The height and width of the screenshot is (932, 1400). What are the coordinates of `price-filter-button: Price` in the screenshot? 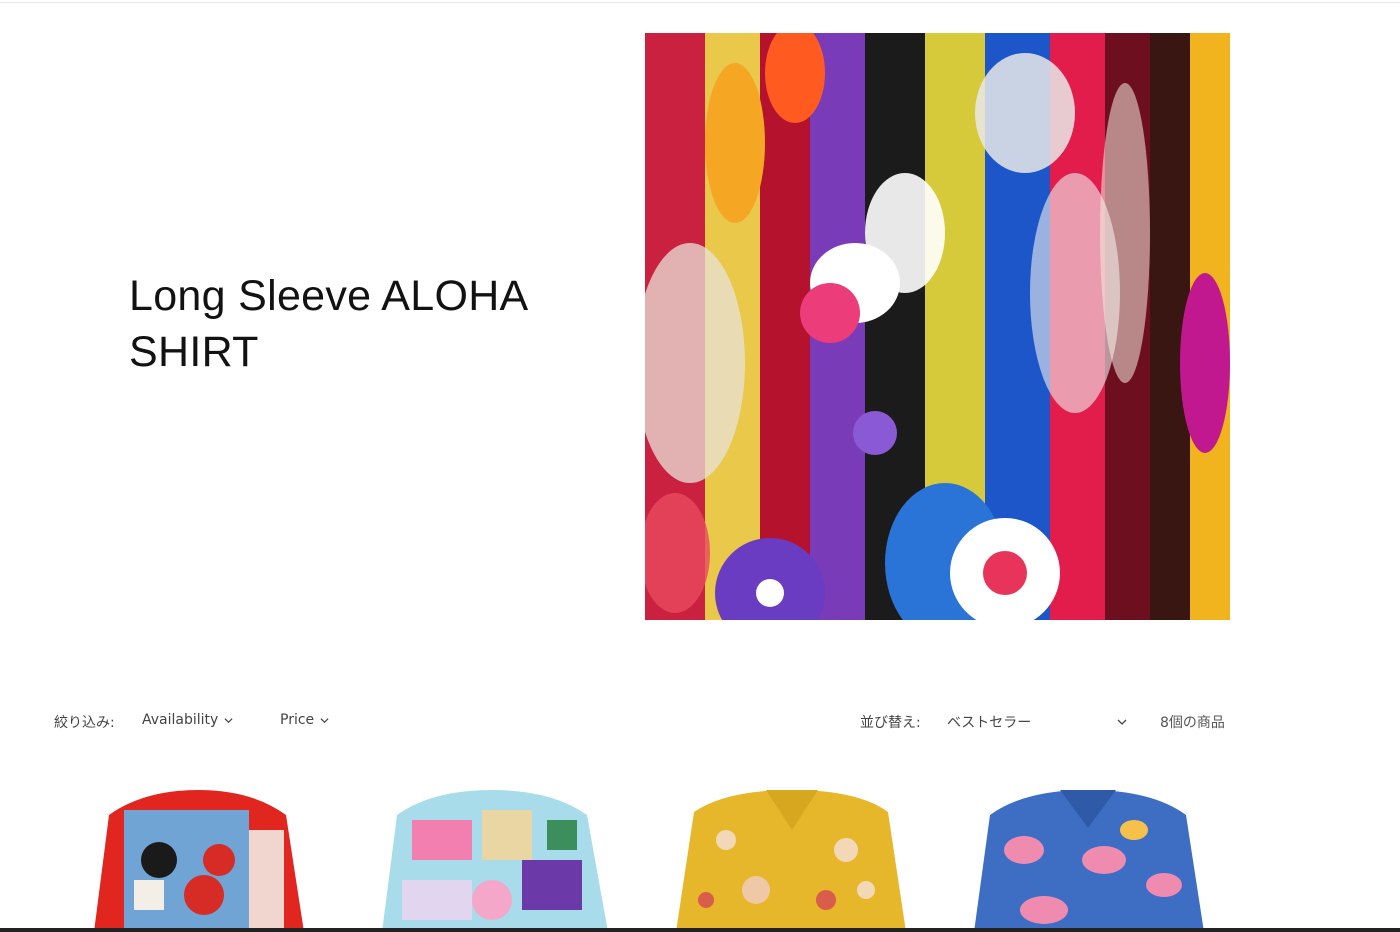 It's located at (304, 720).